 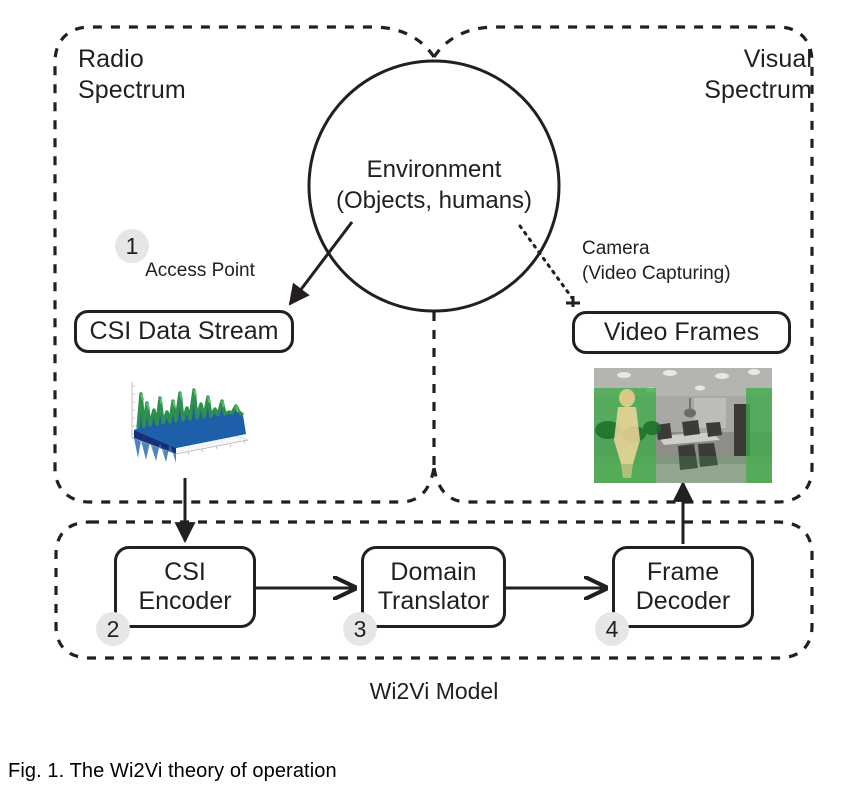 What do you see at coordinates (433, 587) in the screenshot?
I see `domain-translator-box: Domain Translator` at bounding box center [433, 587].